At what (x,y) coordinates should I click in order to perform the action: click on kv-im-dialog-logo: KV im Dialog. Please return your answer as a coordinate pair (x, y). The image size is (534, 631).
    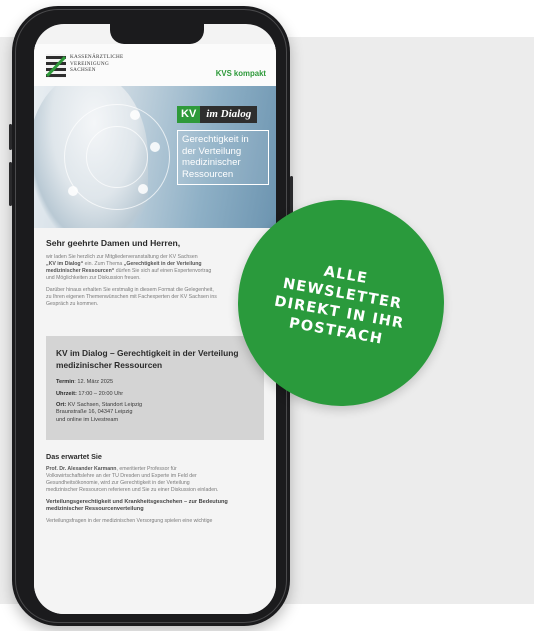
    Looking at the image, I should click on (217, 114).